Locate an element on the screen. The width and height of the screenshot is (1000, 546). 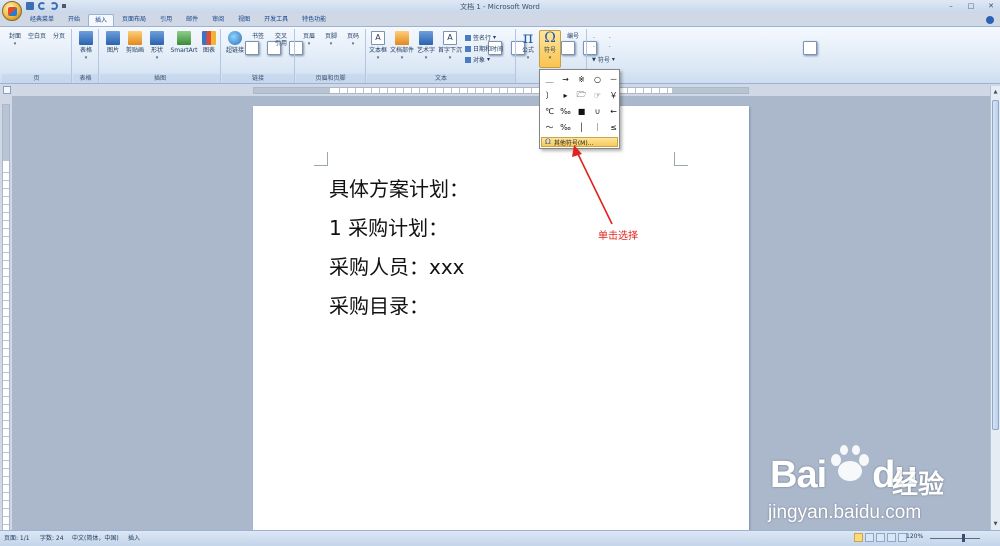
picture-button: 图片 is located at coordinates (113, 42).